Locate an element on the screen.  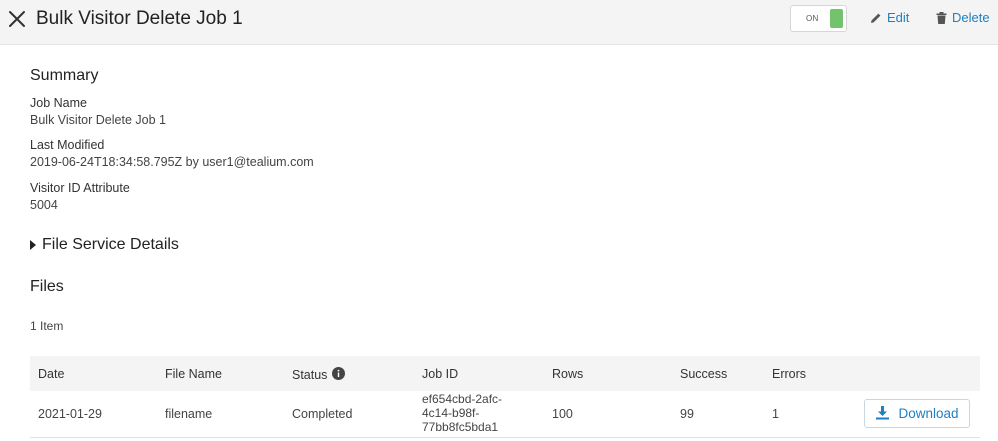
job-id-line: 77bb8fc5bda1 is located at coordinates (460, 427).